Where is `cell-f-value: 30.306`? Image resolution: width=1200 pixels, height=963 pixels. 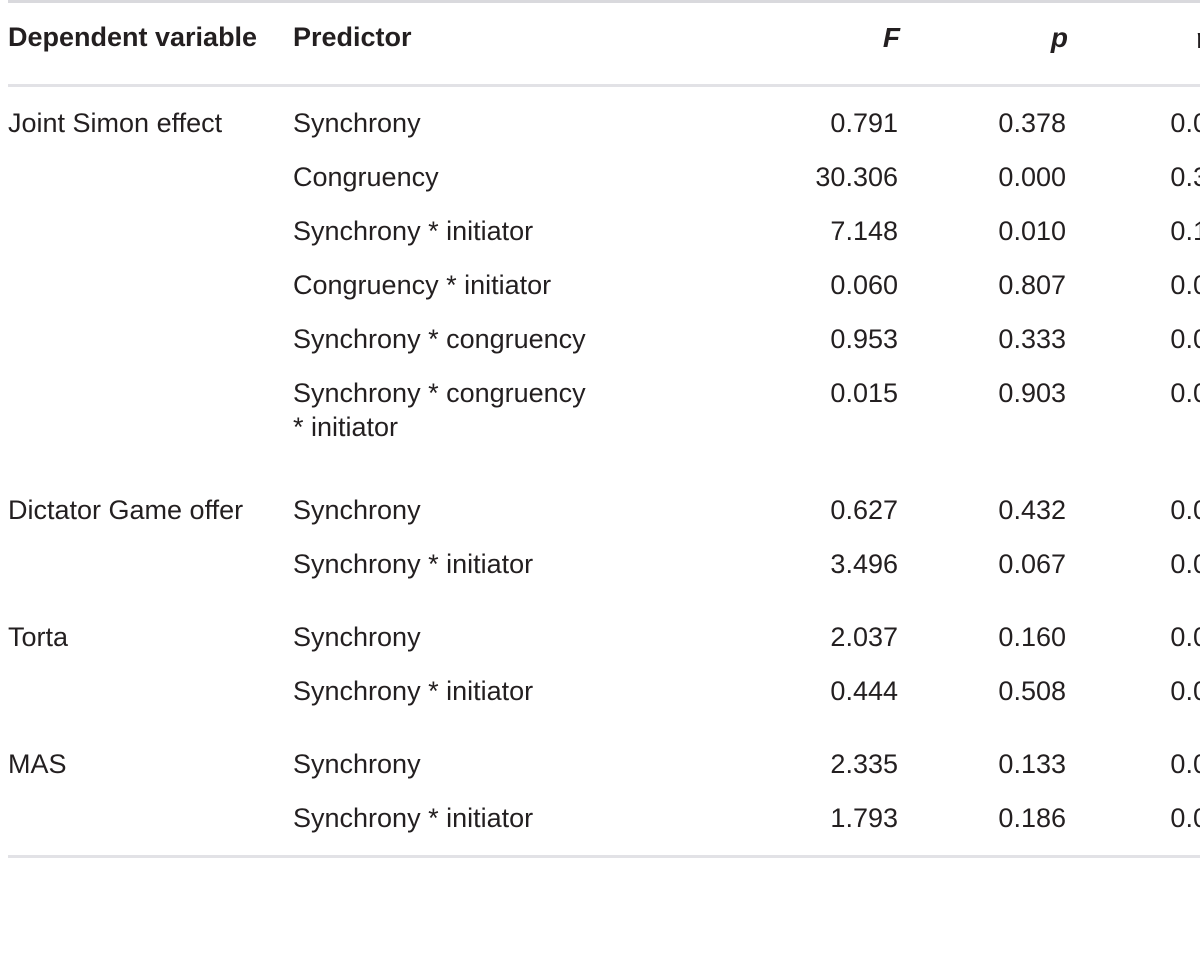 cell-f-value: 30.306 is located at coordinates (856, 177).